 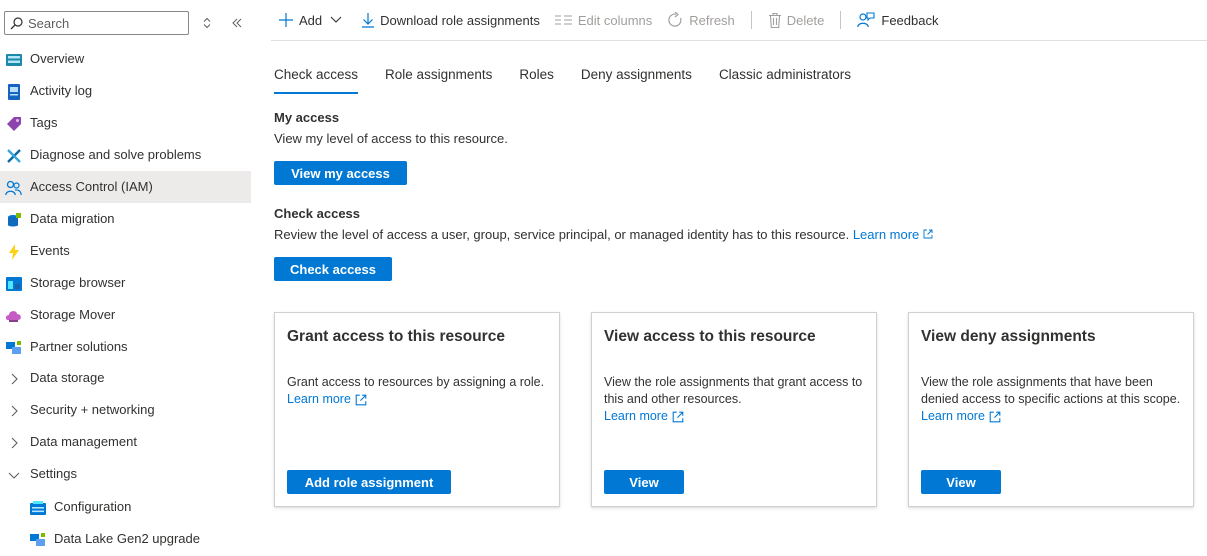 I want to click on sidebar-item-label: Data storage, so click(x=67, y=377).